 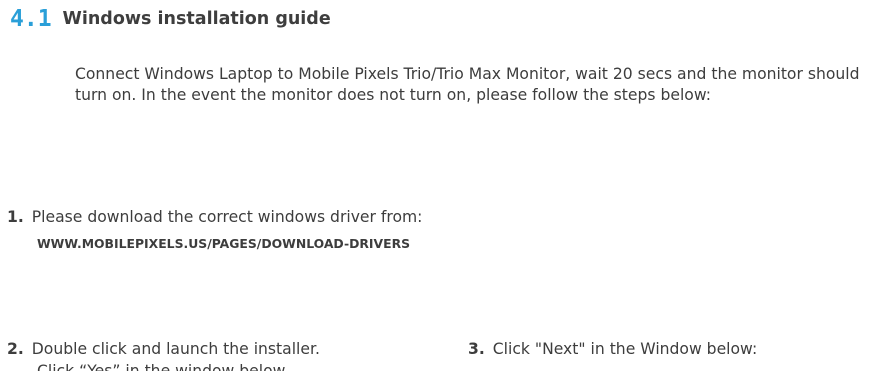 I want to click on step-3-number: 3., so click(x=476, y=349).